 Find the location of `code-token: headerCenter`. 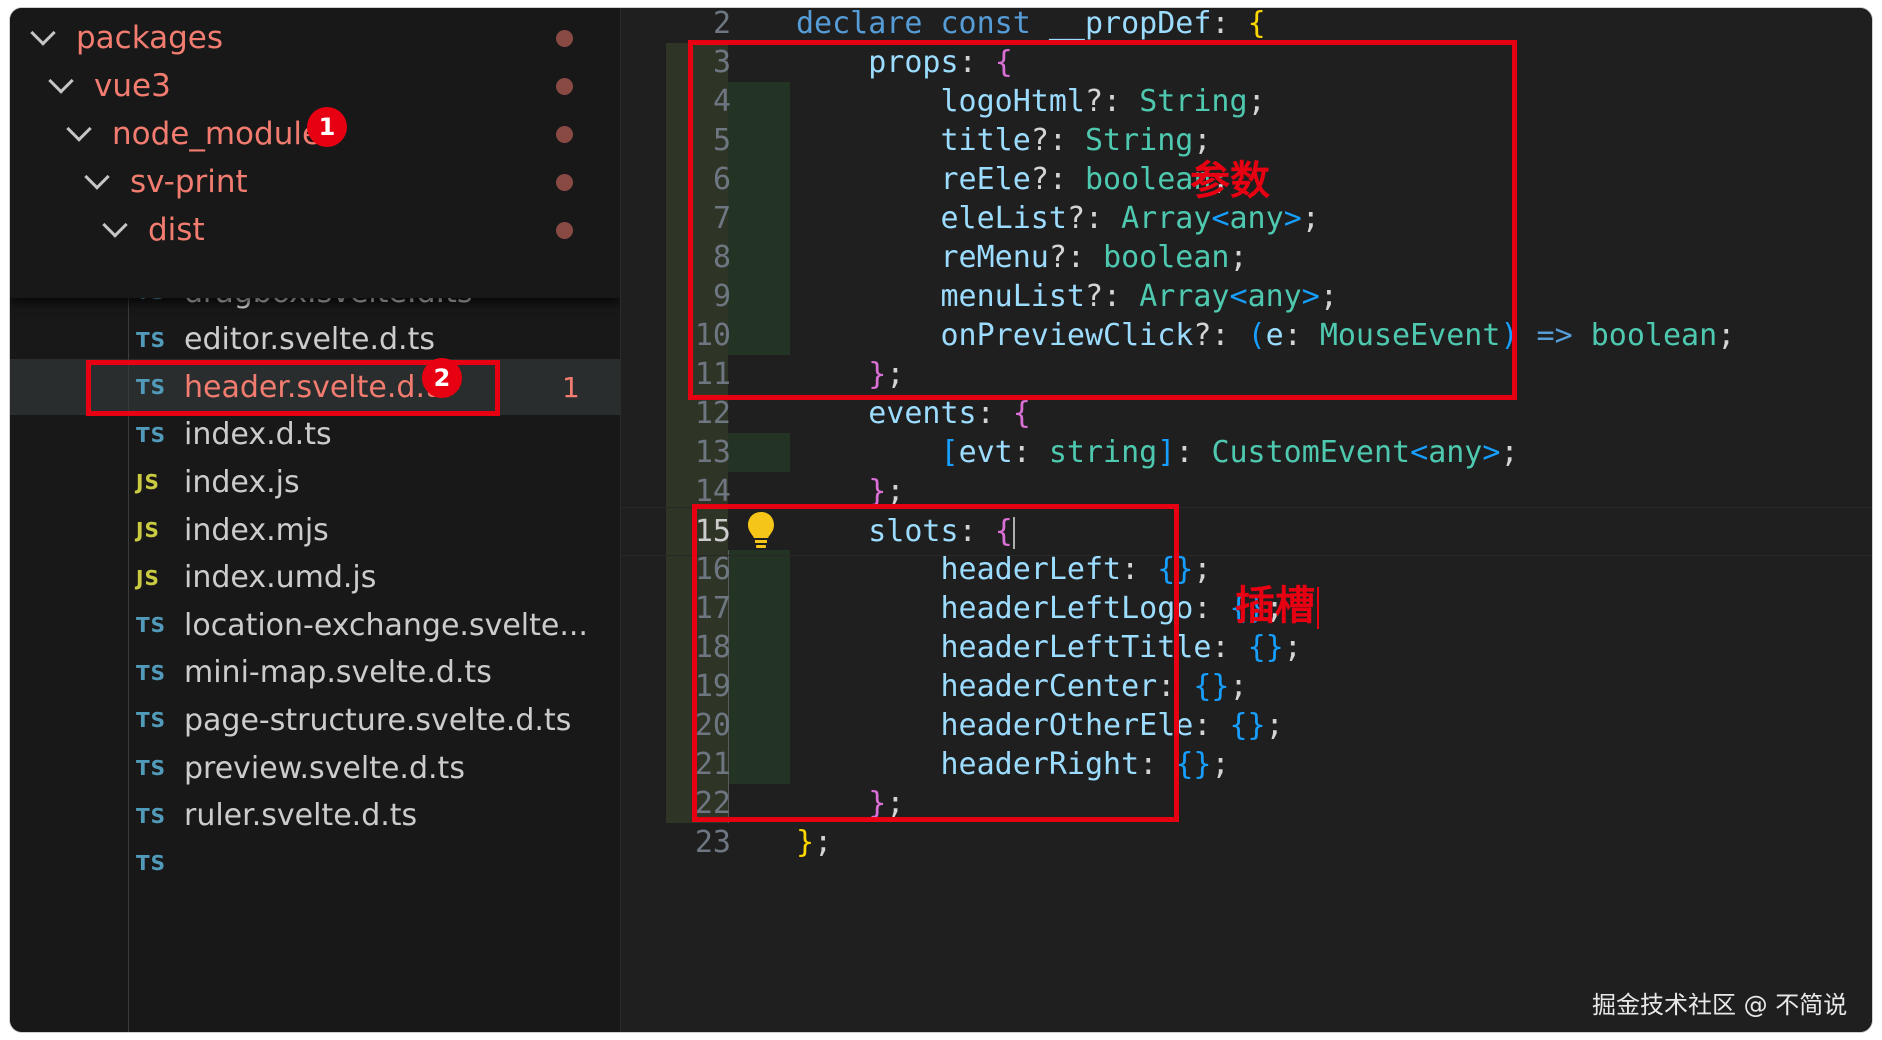

code-token: headerCenter is located at coordinates (1049, 686).